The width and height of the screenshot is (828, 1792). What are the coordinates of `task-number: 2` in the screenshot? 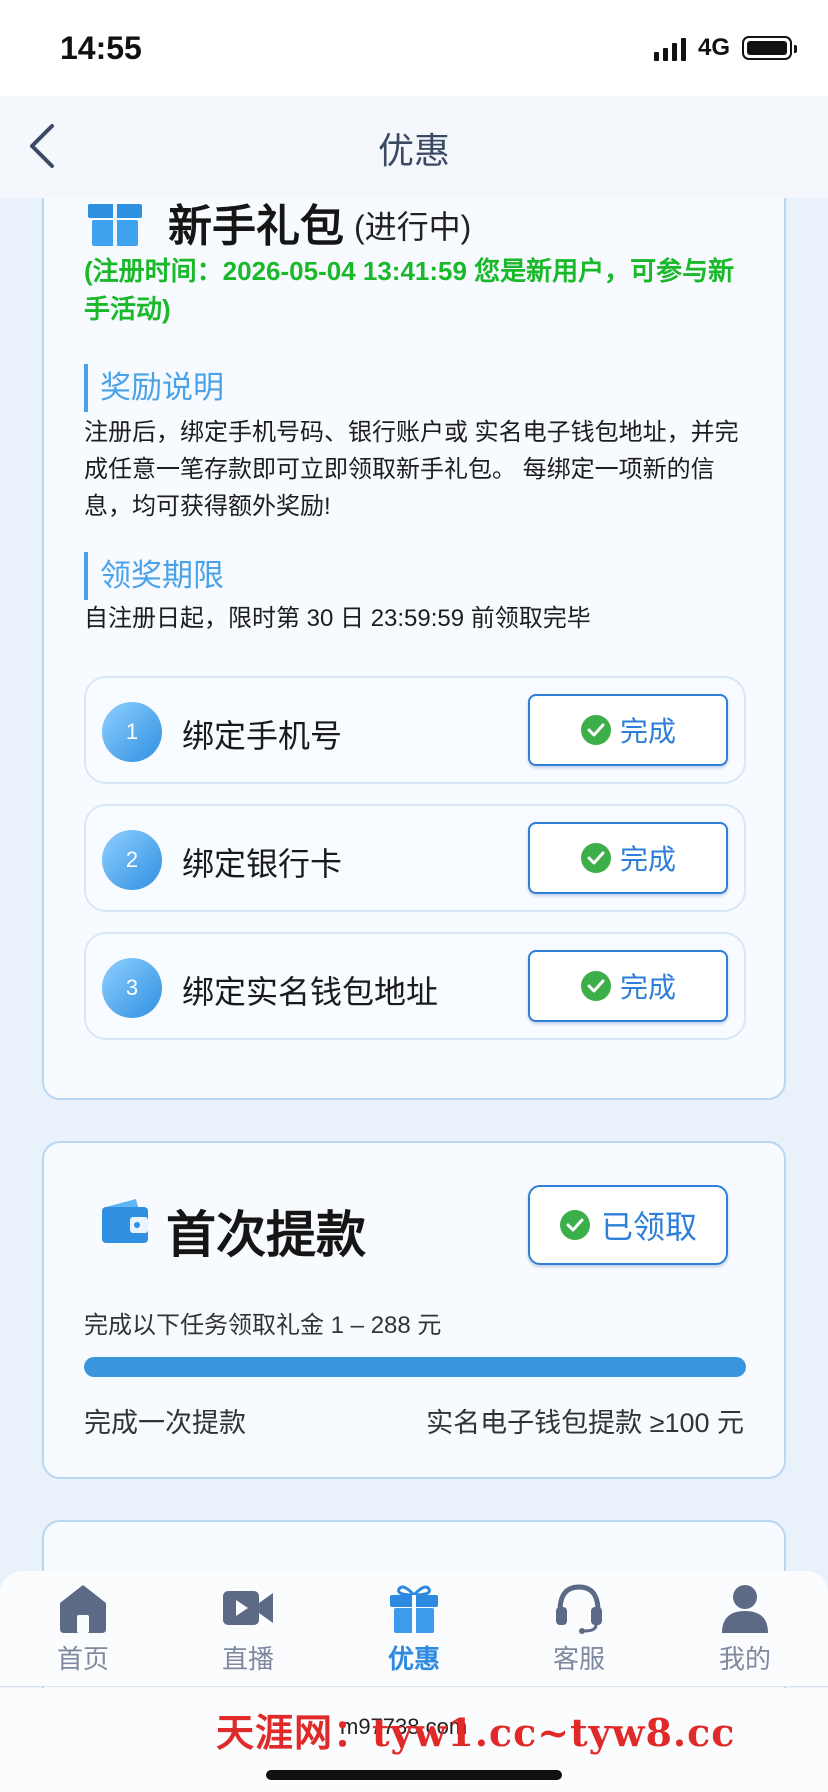 It's located at (132, 860).